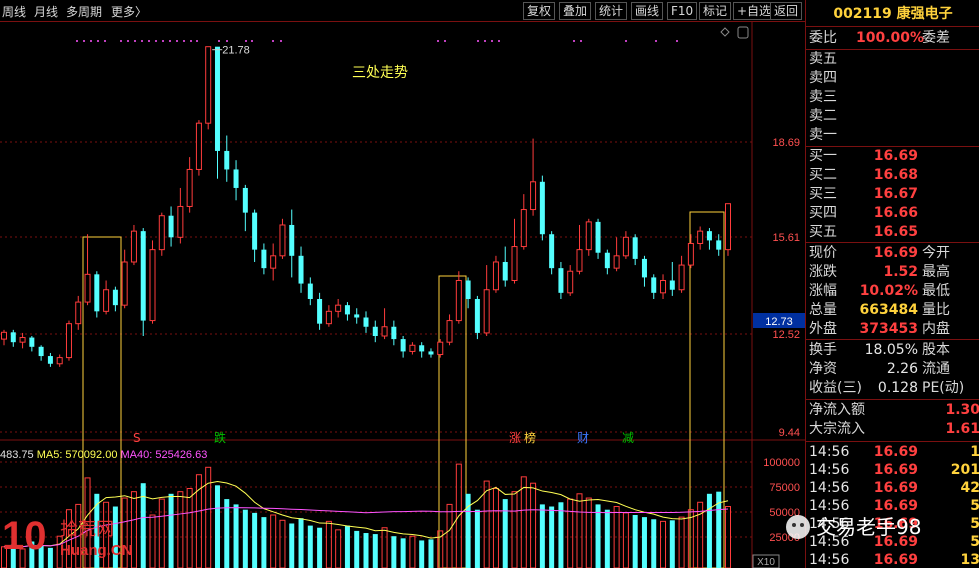 The image size is (979, 568). What do you see at coordinates (220, 437) in the screenshot?
I see `event-marker: 跌` at bounding box center [220, 437].